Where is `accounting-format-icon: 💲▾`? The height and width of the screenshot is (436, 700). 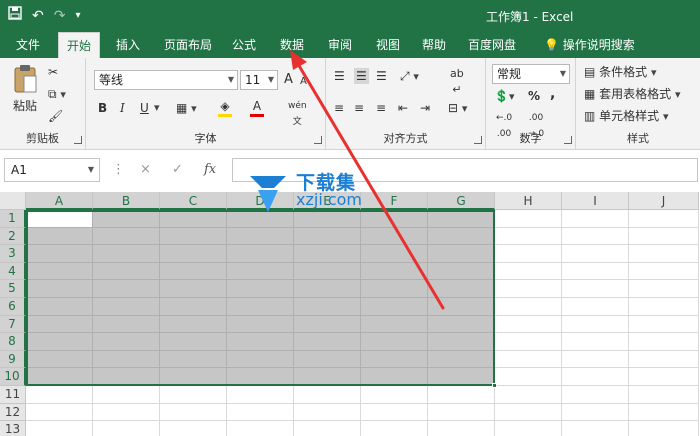 accounting-format-icon: 💲▾ is located at coordinates (504, 96).